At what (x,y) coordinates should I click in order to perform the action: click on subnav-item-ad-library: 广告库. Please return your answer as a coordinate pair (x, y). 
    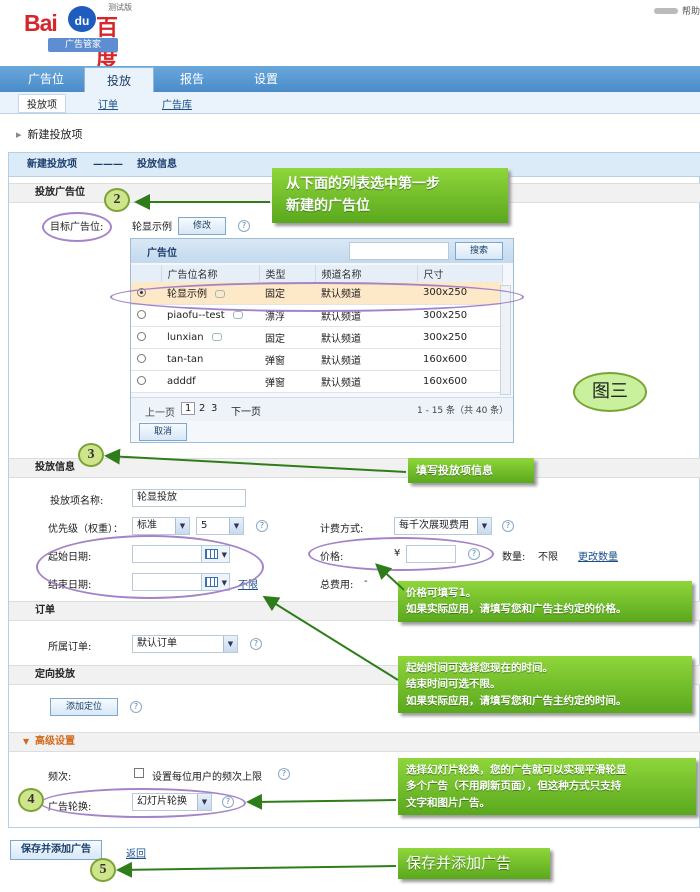
    Looking at the image, I should click on (177, 103).